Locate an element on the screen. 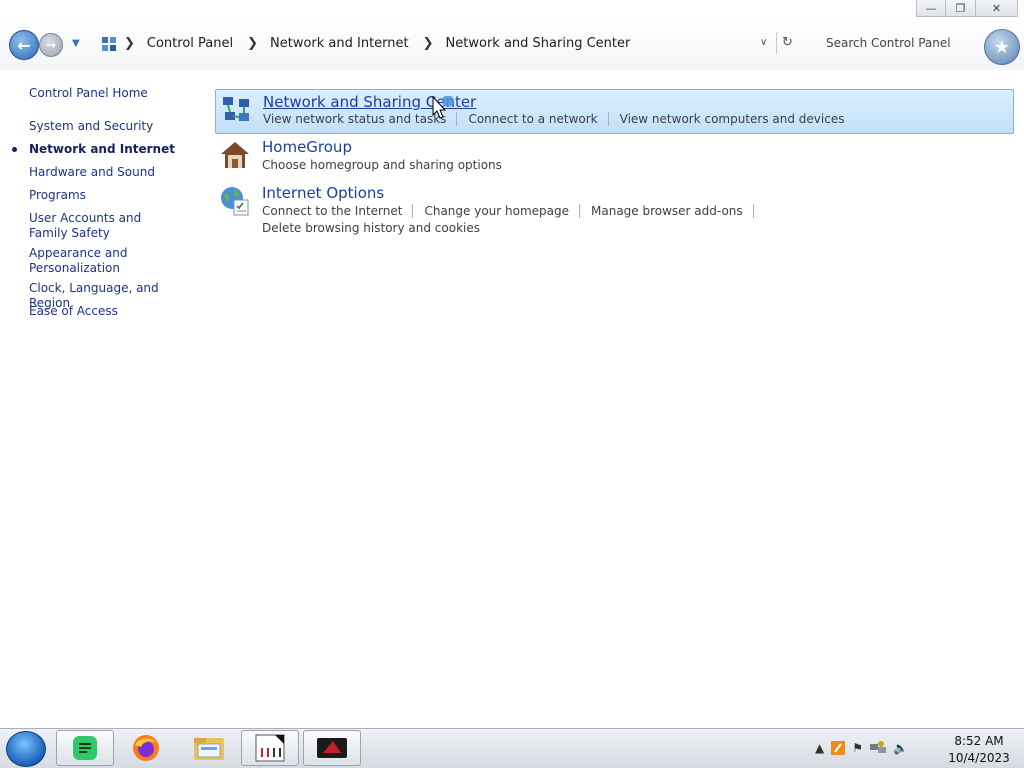 The height and width of the screenshot is (768, 1024). forward-button: → is located at coordinates (51, 45).